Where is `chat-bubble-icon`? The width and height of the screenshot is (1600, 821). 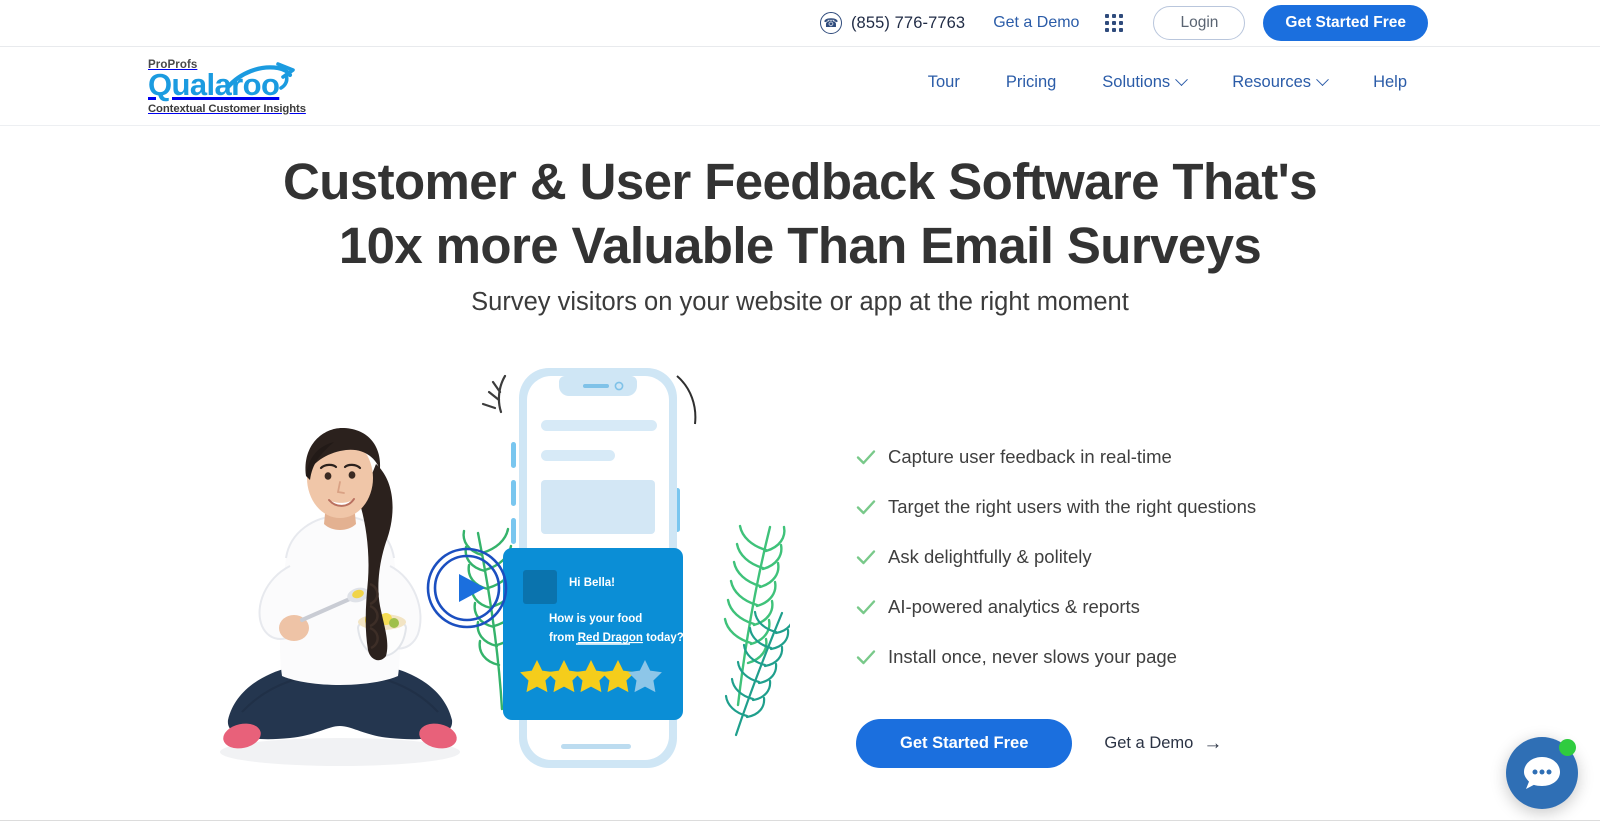 chat-bubble-icon is located at coordinates (1542, 773).